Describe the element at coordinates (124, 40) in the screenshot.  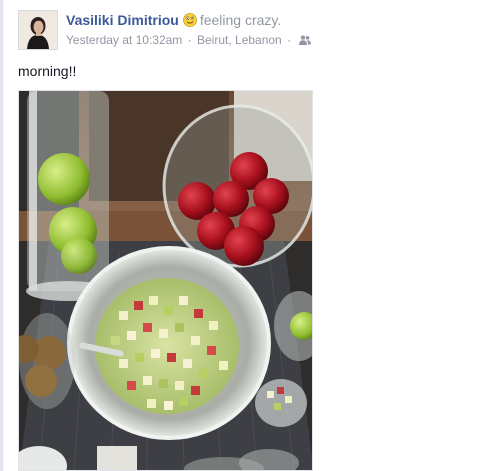
I see `post-timestamp-link: Yesterday at 10:32am` at that location.